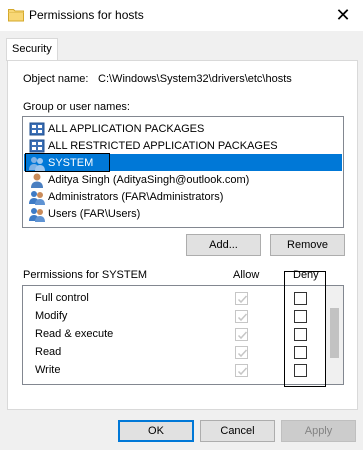 The image size is (363, 450). I want to click on permission-row: Write, so click(173, 371).